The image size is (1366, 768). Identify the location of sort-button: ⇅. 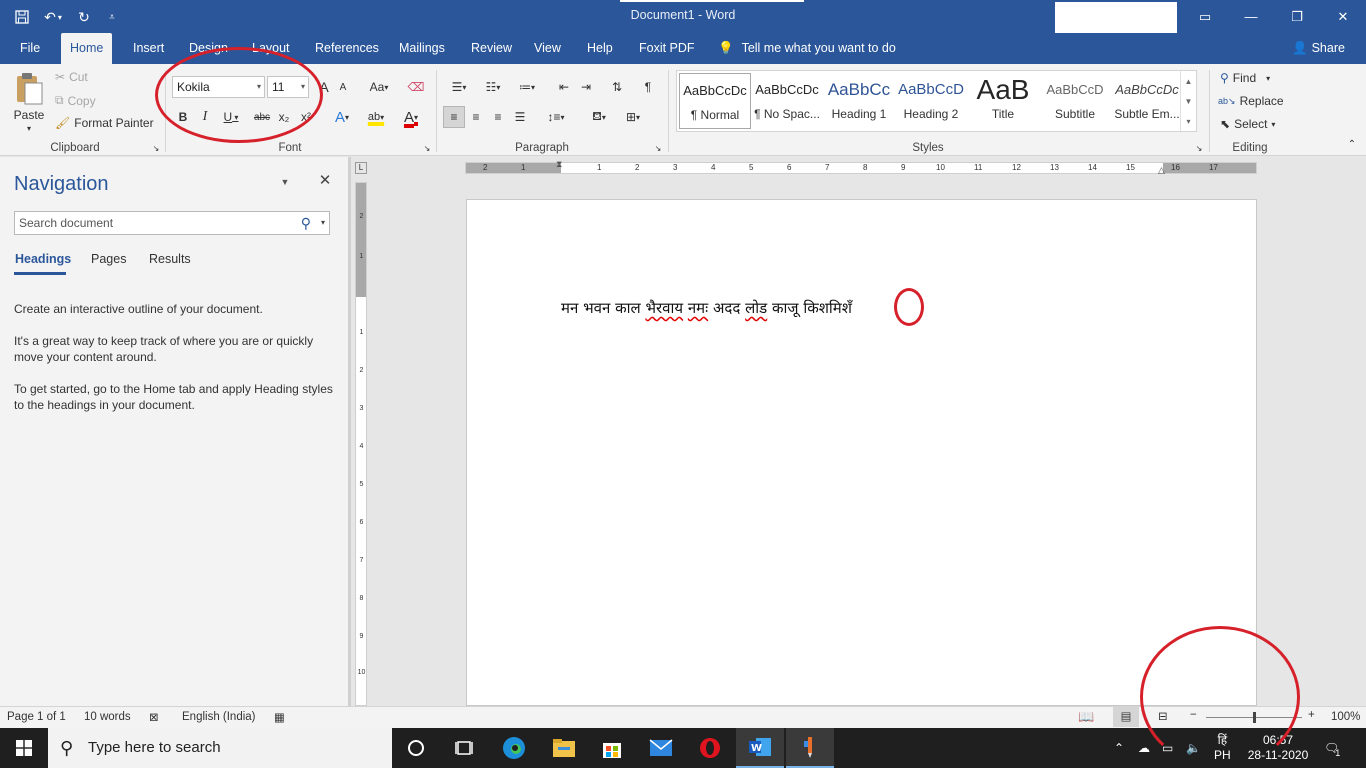
(617, 87).